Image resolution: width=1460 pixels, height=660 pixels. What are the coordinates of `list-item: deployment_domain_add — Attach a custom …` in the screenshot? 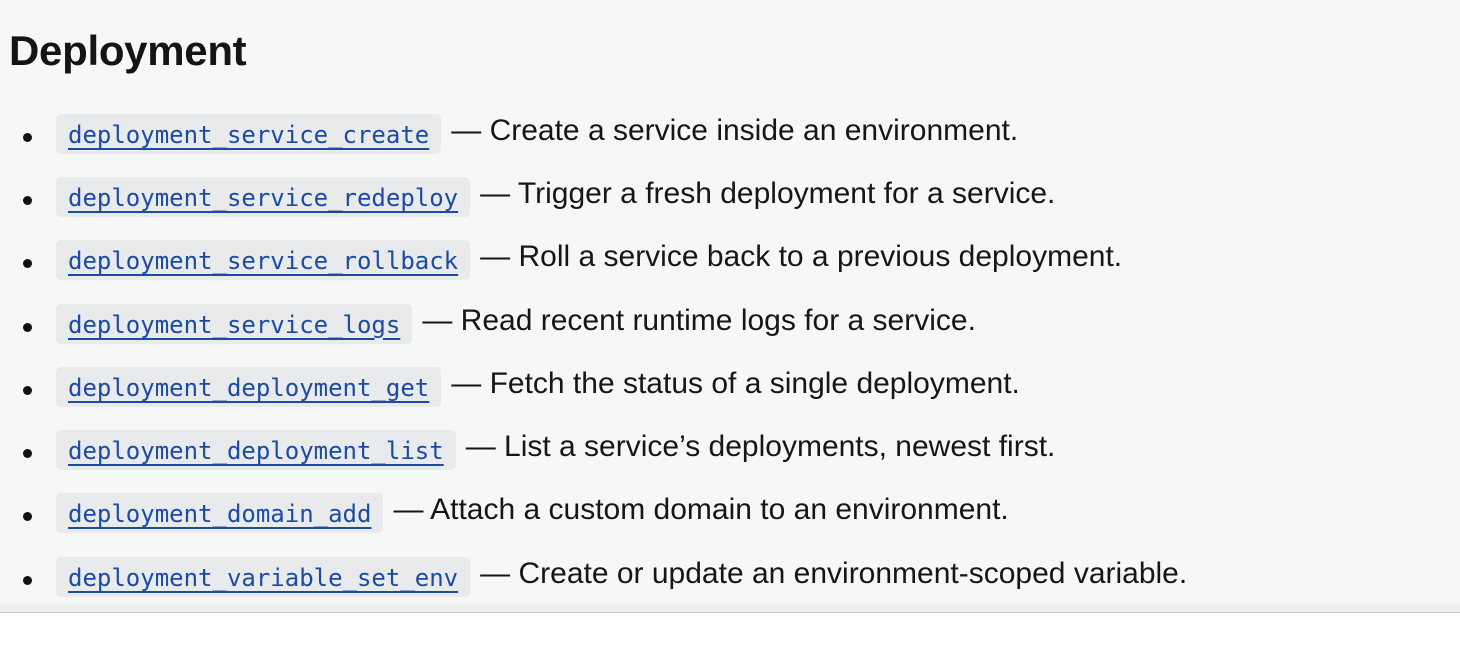 It's located at (593, 513).